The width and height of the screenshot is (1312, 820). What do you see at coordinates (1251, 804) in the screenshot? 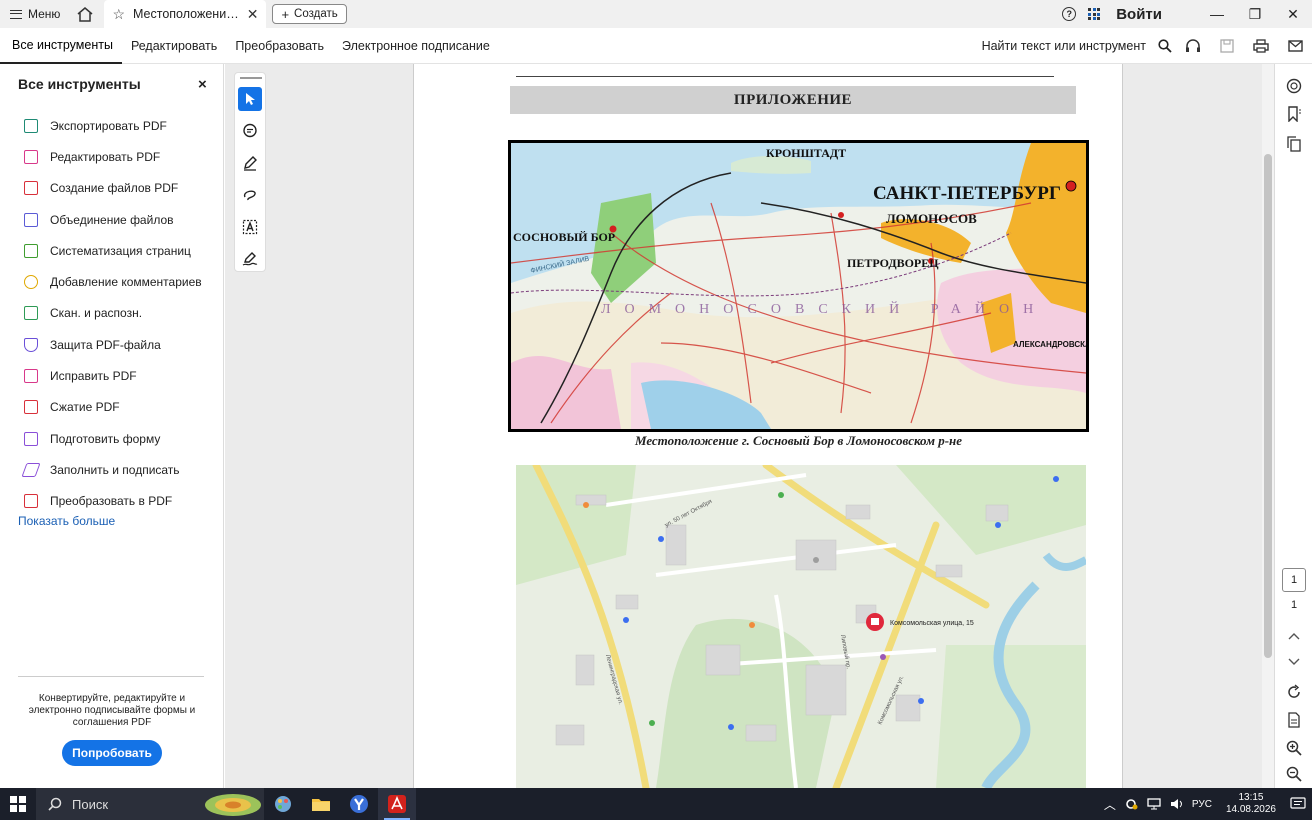
I see `clock: 13:15 14.08.2026` at bounding box center [1251, 804].